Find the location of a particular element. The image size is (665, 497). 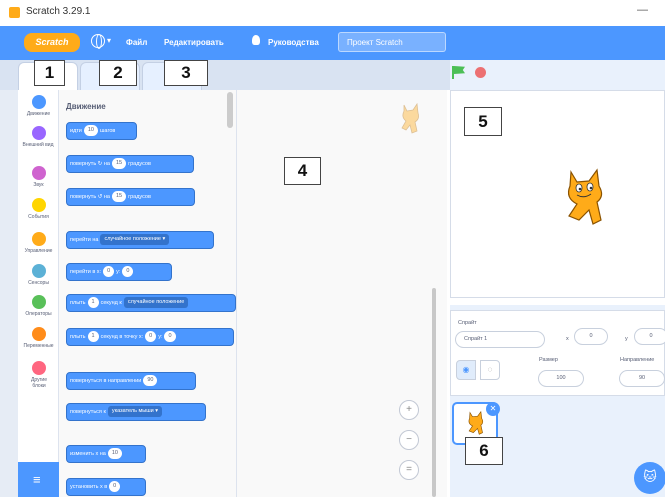

block-point-direction: повернуться в направлении 90 is located at coordinates (131, 381).